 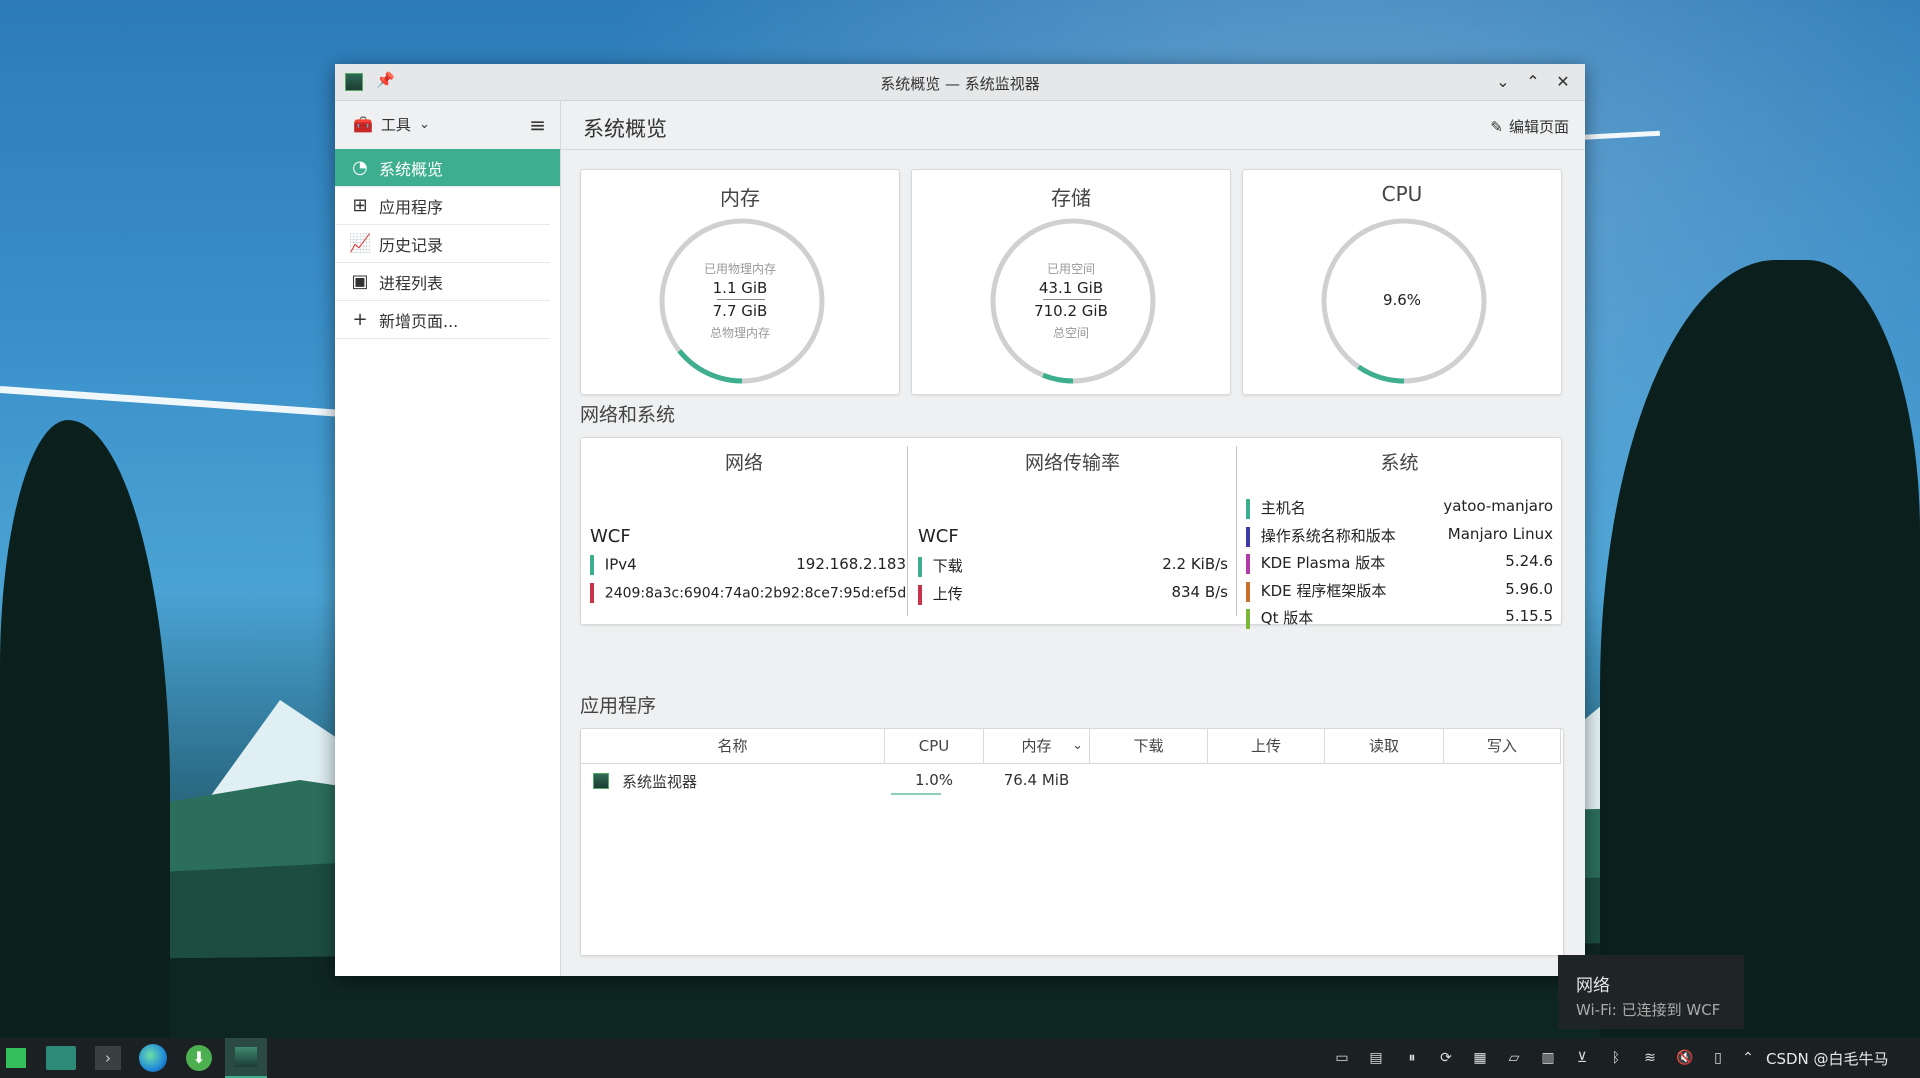 I want to click on ipv6-row: 2409:8a3c:6904:74a0:2b92:8ce7:95d:ef5d, so click(x=748, y=593).